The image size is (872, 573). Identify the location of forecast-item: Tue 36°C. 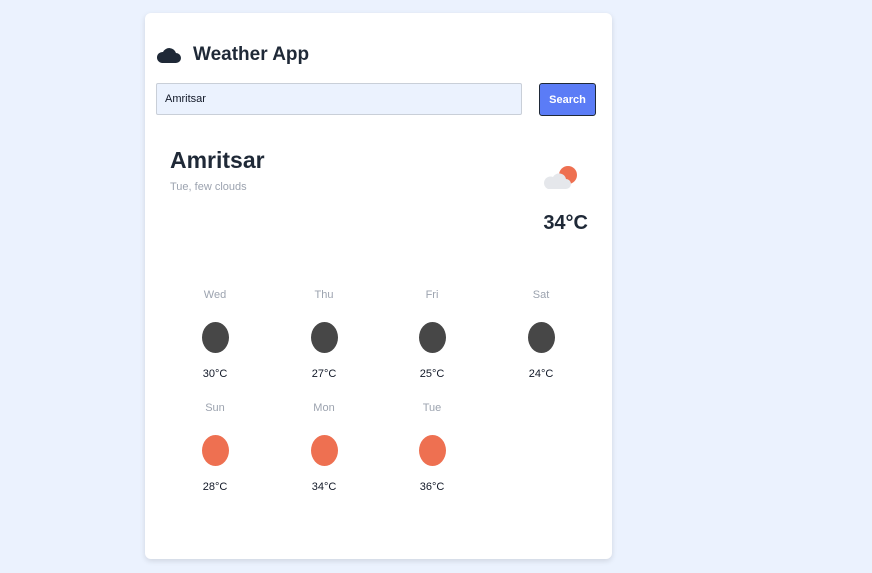
(432, 447).